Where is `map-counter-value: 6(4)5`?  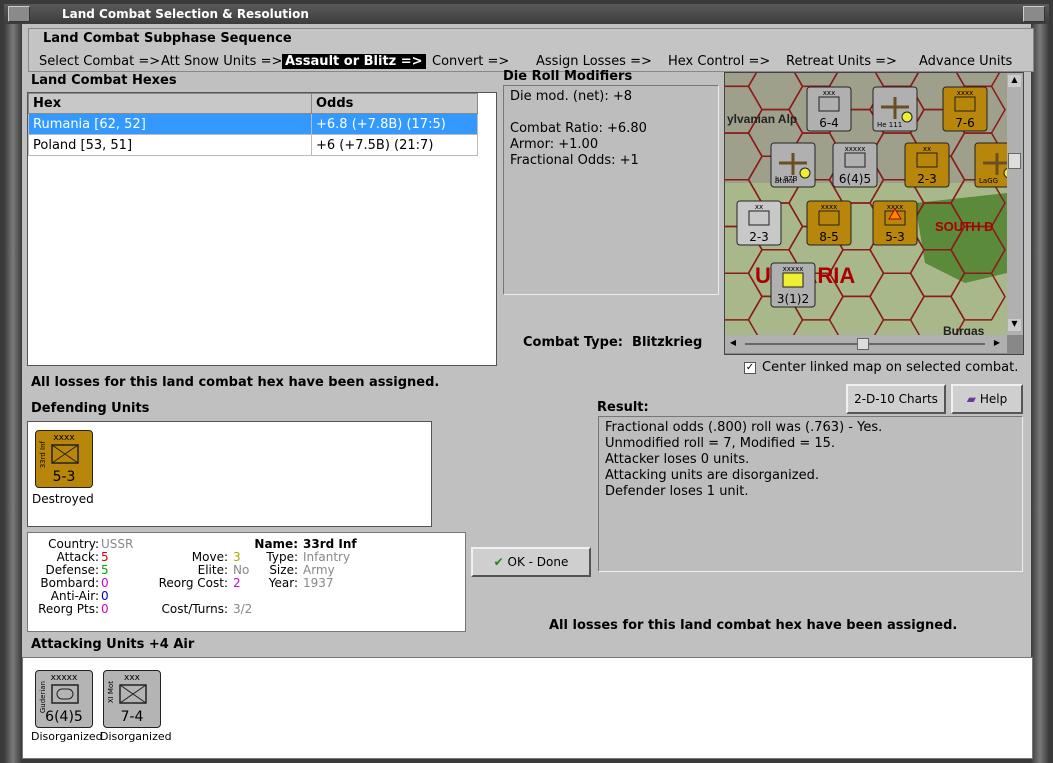 map-counter-value: 6(4)5 is located at coordinates (855, 179).